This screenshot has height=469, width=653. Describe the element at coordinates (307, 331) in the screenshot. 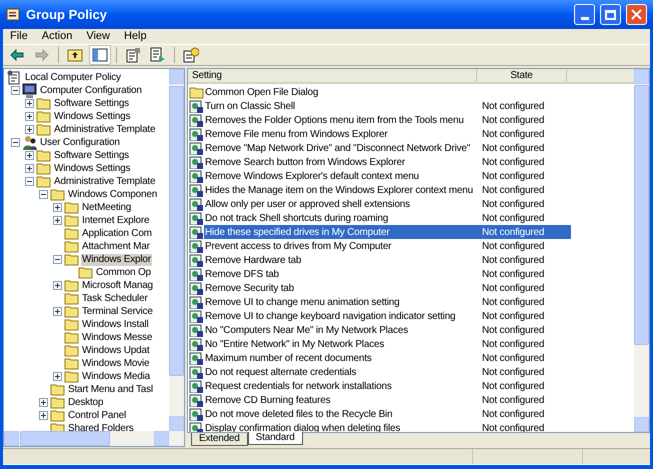

I see `setting-cell-text: No "Computers Near Me" in My Network Places` at that location.